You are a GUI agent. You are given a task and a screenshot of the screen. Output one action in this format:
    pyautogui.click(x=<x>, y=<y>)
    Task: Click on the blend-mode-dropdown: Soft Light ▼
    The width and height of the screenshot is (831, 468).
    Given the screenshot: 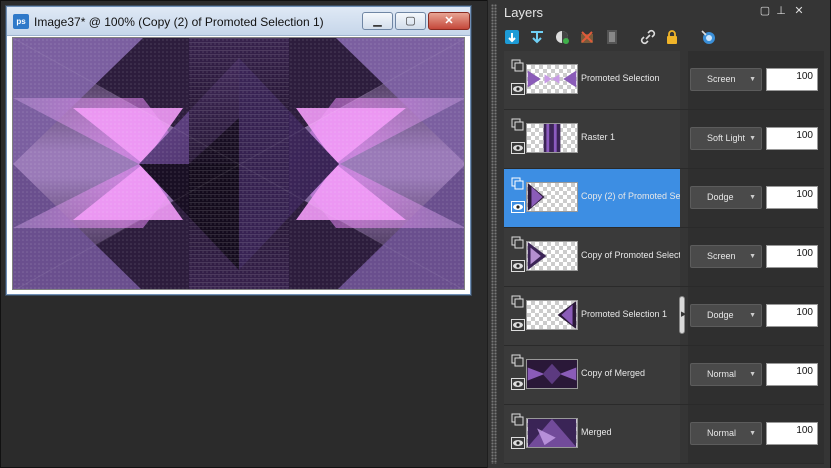 What is the action you would take?
    pyautogui.click(x=726, y=138)
    